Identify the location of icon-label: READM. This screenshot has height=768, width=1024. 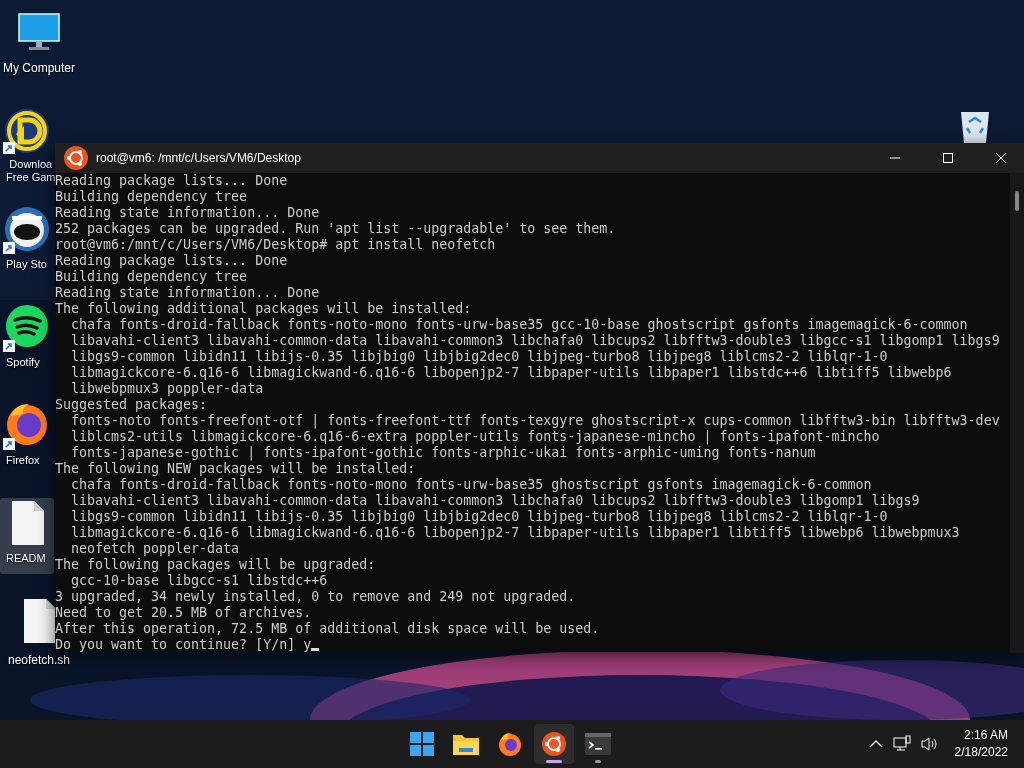
(25, 558).